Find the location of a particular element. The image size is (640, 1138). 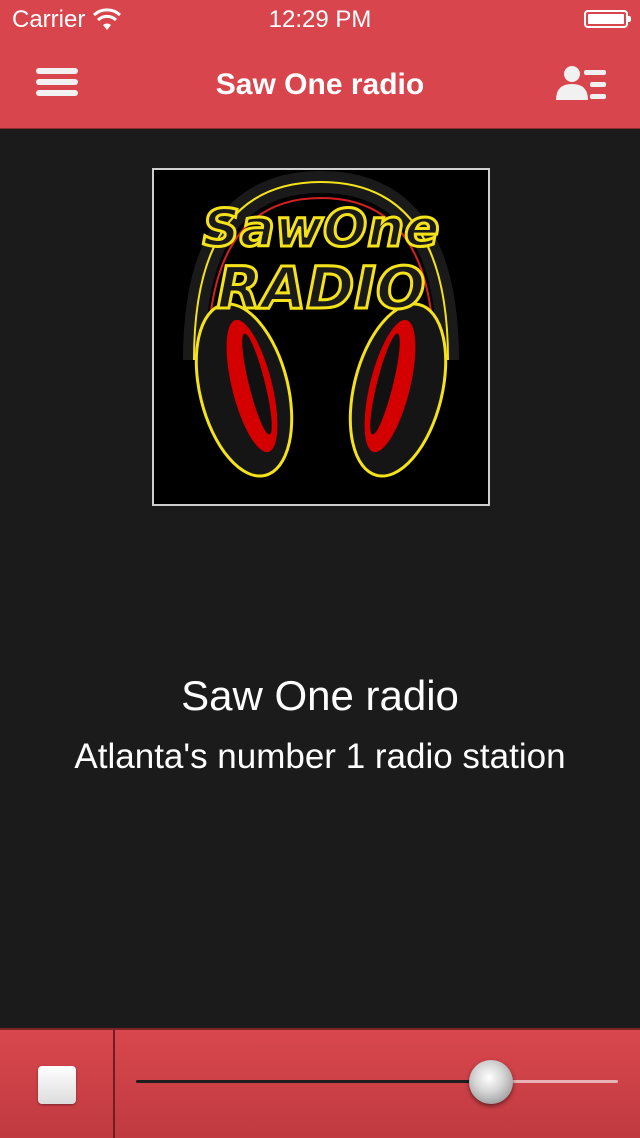

volume-slider is located at coordinates (377, 1082).